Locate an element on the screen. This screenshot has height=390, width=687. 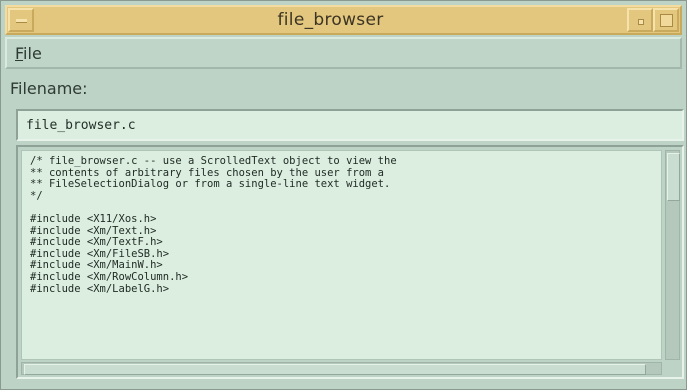
horizontal-scroll-thumb is located at coordinates (335, 369).